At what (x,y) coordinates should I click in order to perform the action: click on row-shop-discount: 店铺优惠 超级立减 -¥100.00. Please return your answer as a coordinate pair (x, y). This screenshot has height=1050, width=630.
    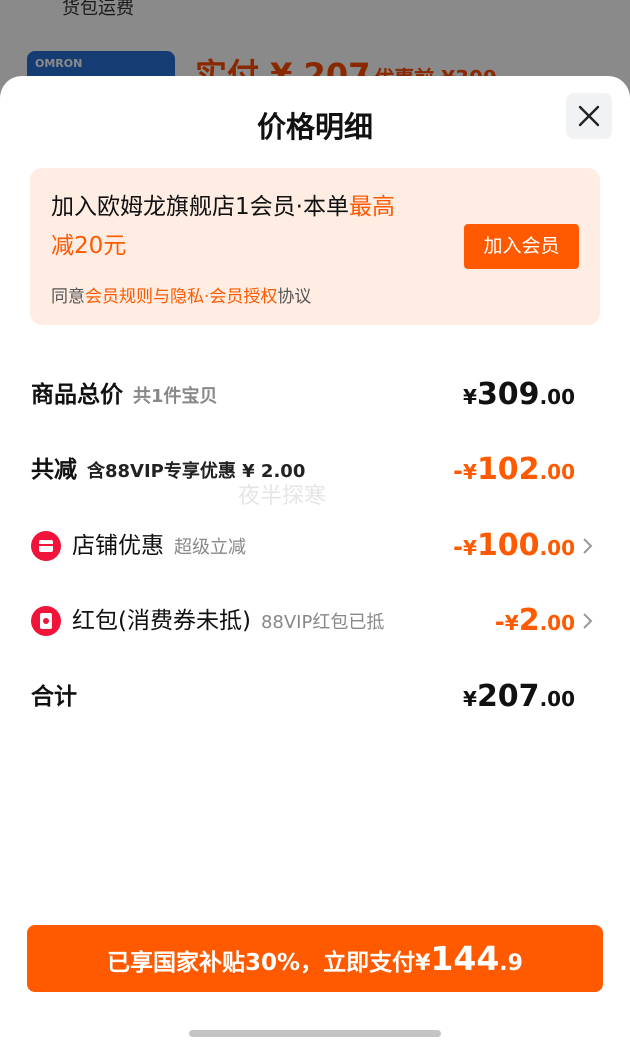
    Looking at the image, I should click on (315, 546).